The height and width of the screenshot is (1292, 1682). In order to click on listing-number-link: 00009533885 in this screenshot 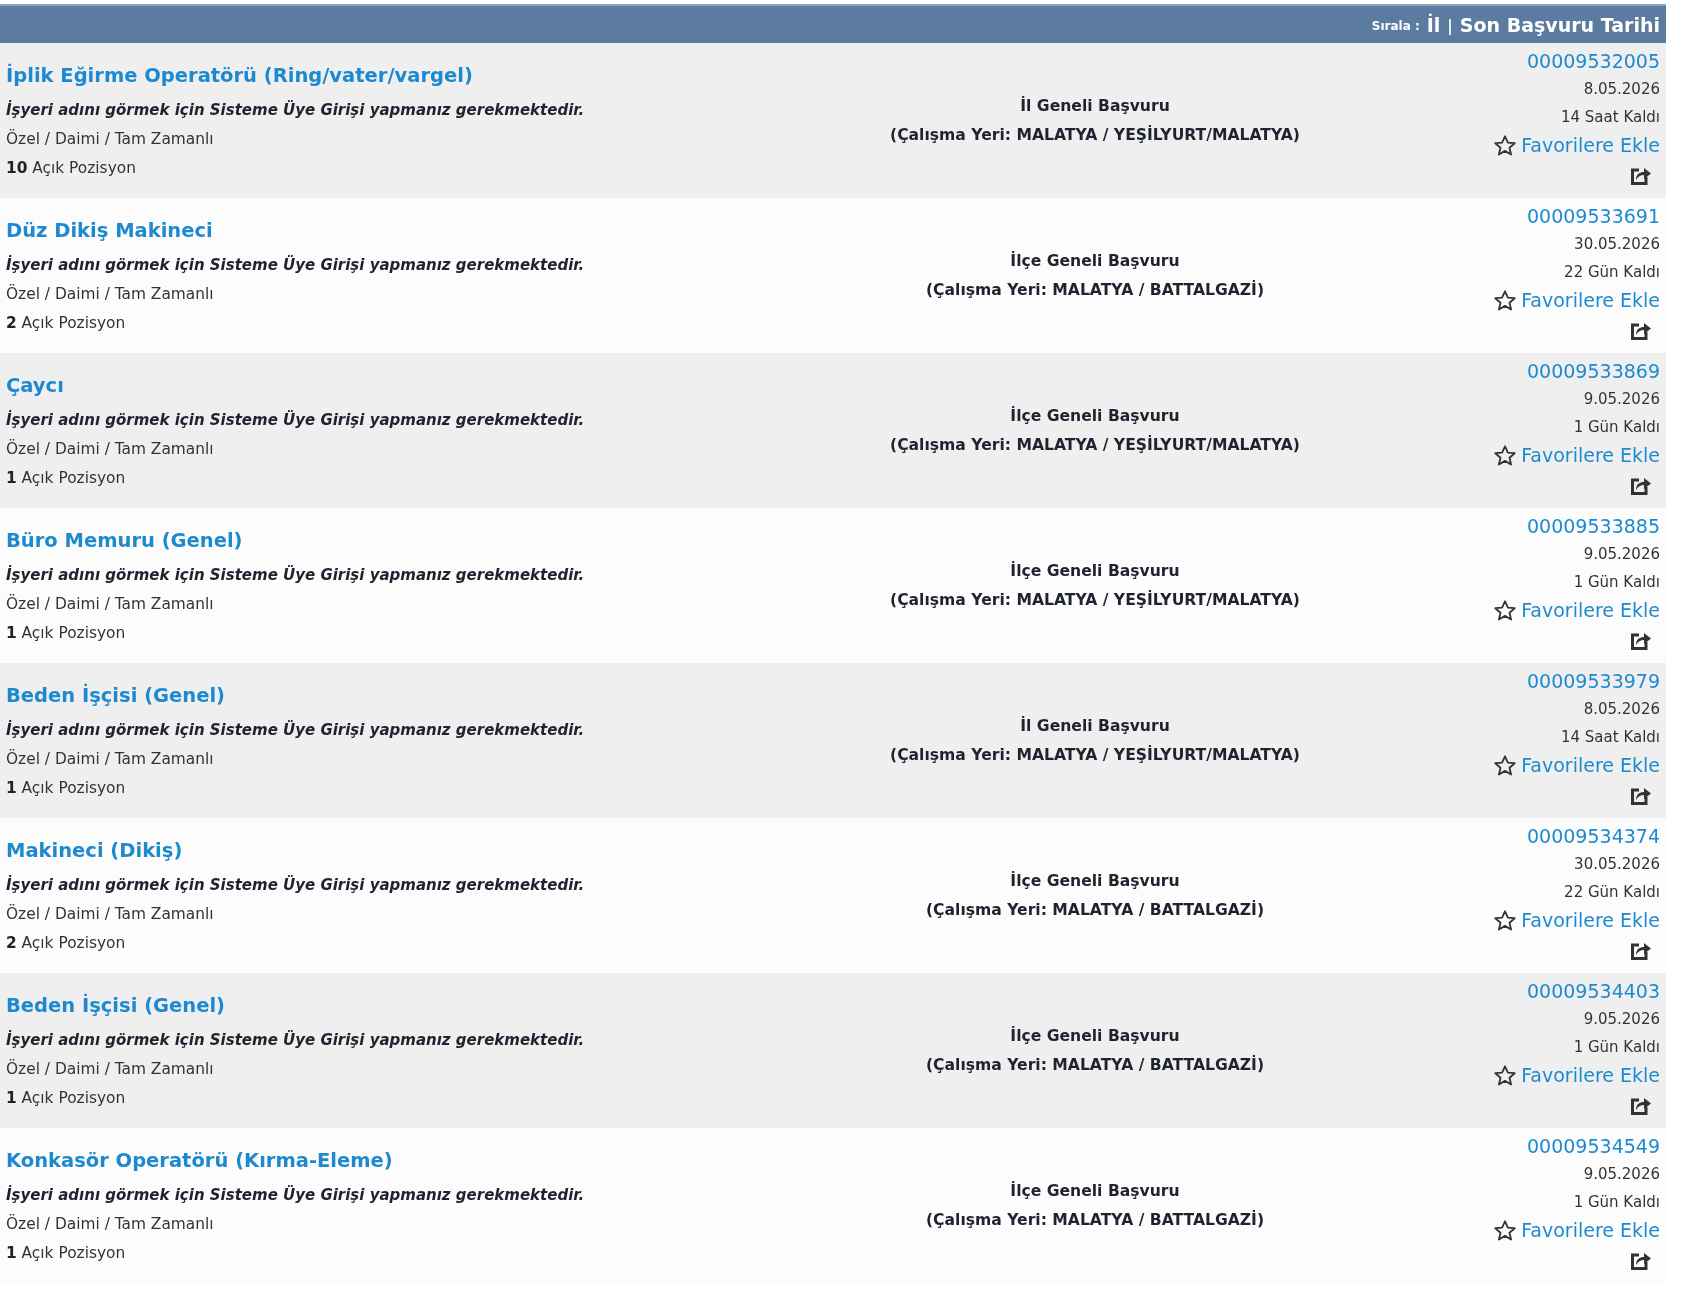, I will do `click(1593, 526)`.